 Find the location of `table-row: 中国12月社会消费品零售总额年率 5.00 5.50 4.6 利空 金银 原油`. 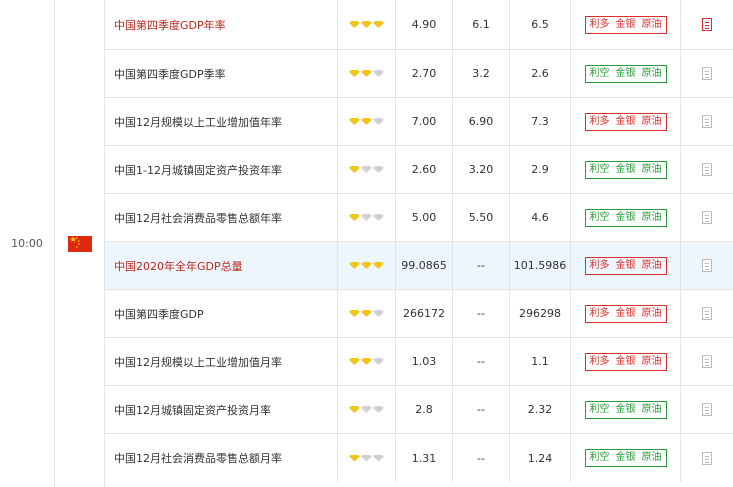

table-row: 中国12月社会消费品零售总额年率 5.00 5.50 4.6 利空 金银 原油 is located at coordinates (419, 218).